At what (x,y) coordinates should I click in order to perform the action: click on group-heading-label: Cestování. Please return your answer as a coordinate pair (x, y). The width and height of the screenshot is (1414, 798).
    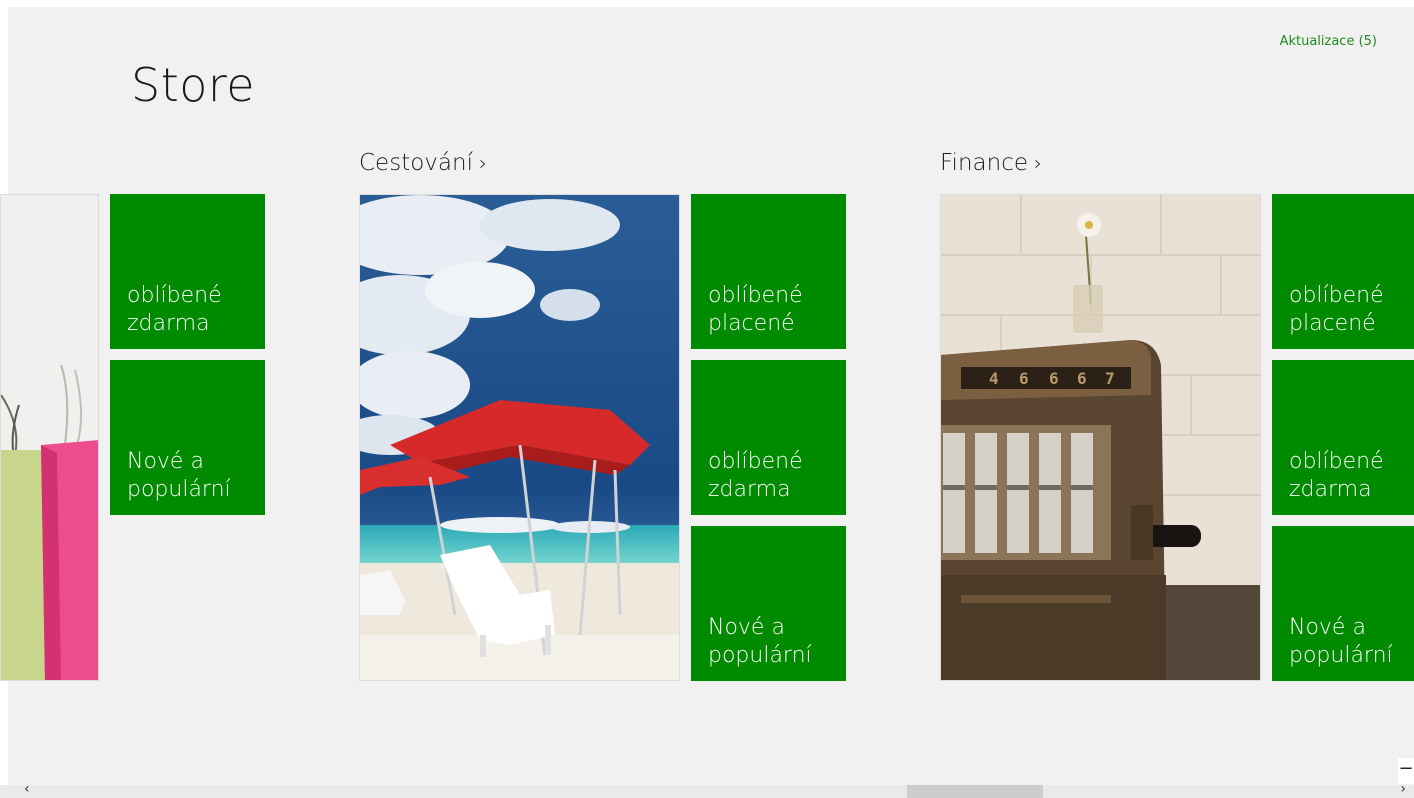
    Looking at the image, I should click on (416, 163).